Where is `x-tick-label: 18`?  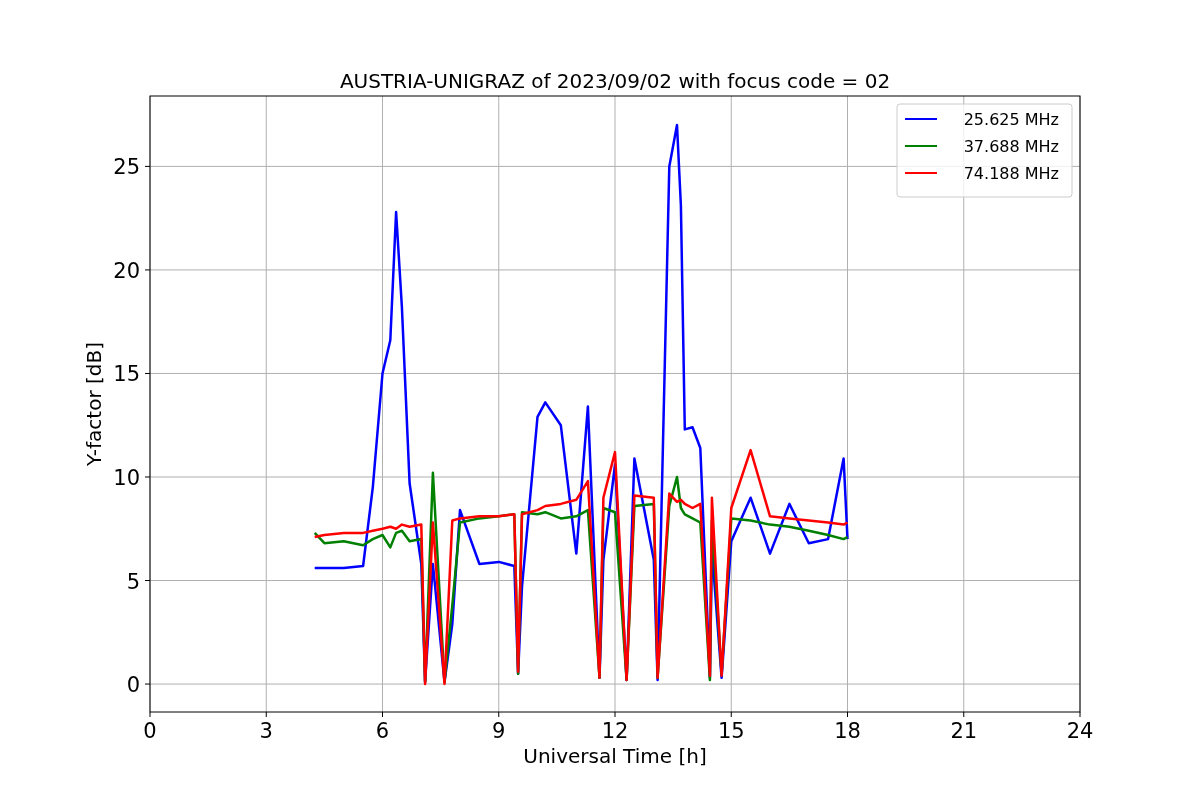 x-tick-label: 18 is located at coordinates (847, 731).